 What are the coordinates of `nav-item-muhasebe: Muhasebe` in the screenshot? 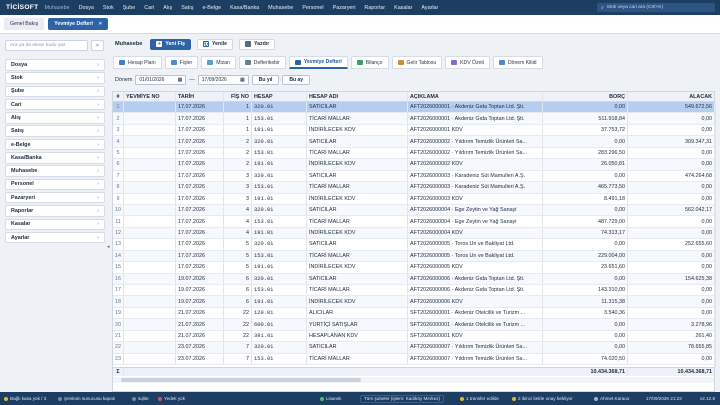 It's located at (280, 8).